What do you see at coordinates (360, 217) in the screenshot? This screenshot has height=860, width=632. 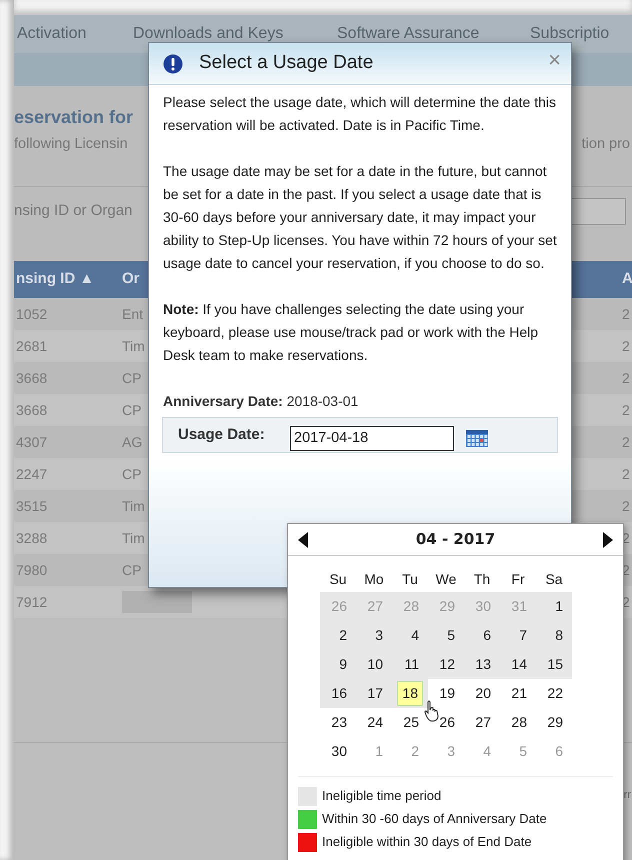 I see `dialog-paragraph: The usage date may be set for a date in the future, but cannot be set for a date in the past. If you select a usage date that is 30-60 days before your anniversary date, it may impact your ability to Step-Up licenses. You have within 72 hours of your set usage date to cancel your reservation, if you choose to do so.` at bounding box center [360, 217].